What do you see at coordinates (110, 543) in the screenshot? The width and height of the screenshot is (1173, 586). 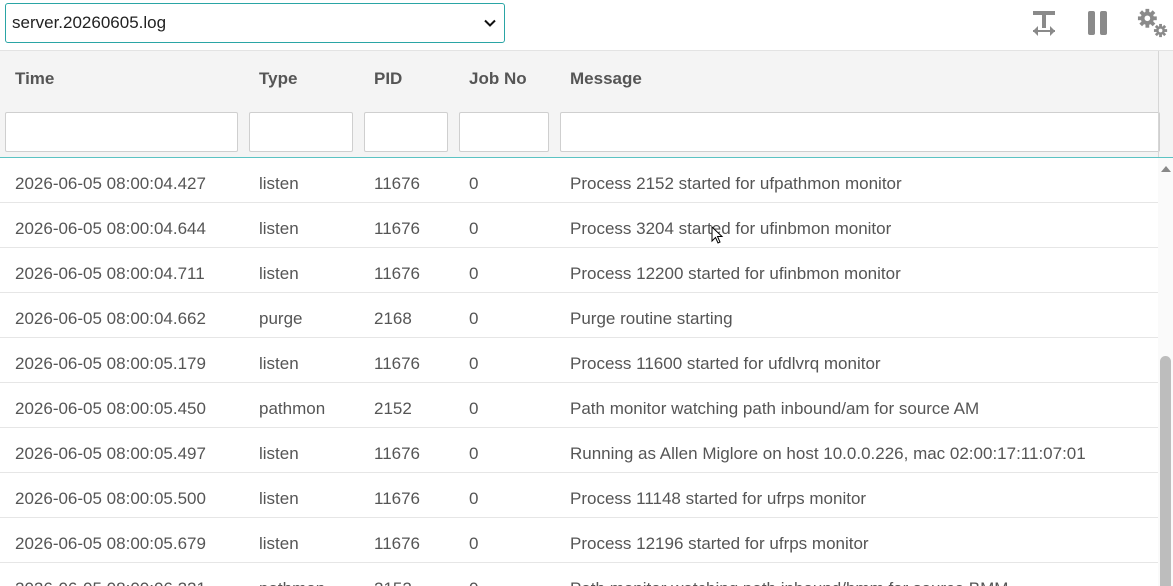 I see `cell-time: 2026-06-05 08:00:05.679` at bounding box center [110, 543].